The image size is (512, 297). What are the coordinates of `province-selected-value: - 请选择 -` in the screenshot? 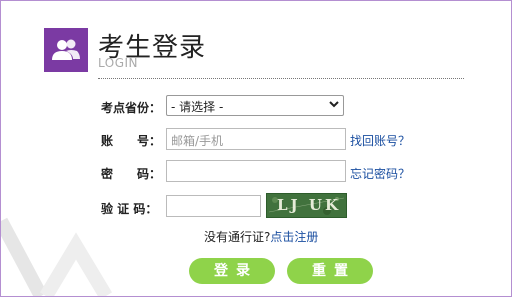 It's located at (197, 107).